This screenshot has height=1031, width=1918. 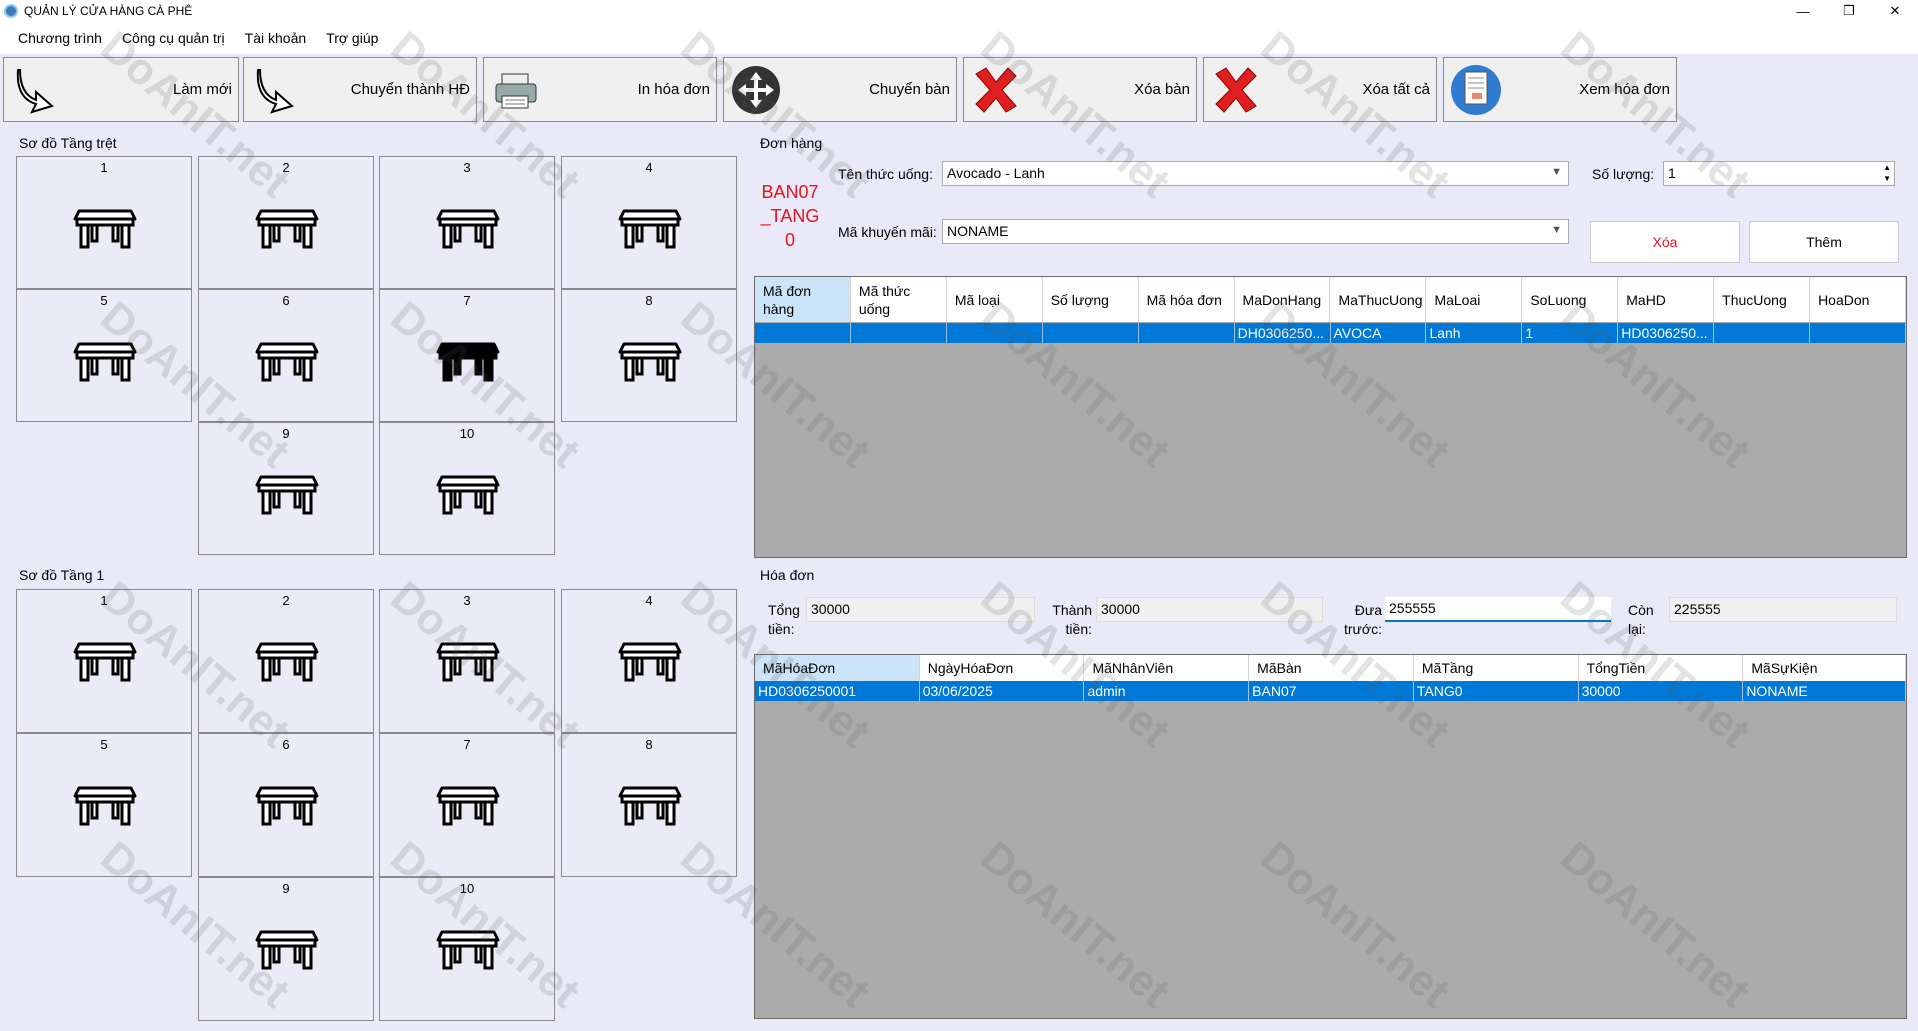 I want to click on column-header: Số lượng, so click(x=1091, y=299).